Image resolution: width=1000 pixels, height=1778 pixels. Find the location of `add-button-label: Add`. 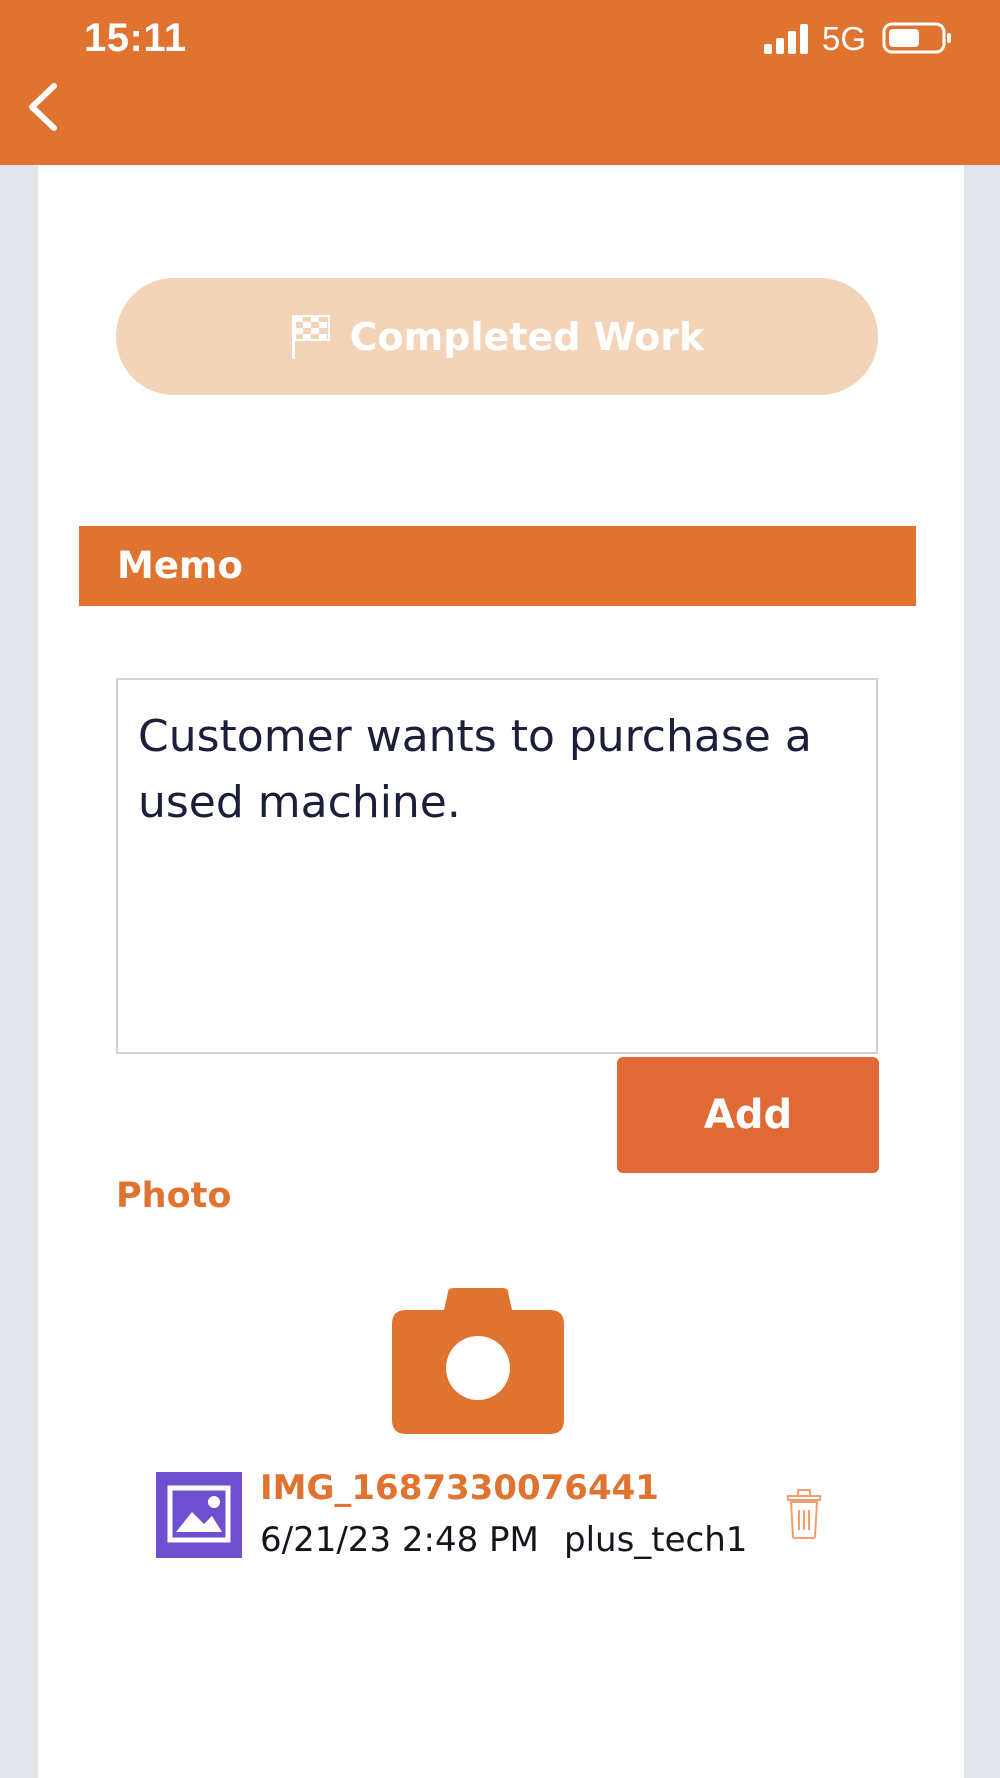

add-button-label: Add is located at coordinates (748, 1115).